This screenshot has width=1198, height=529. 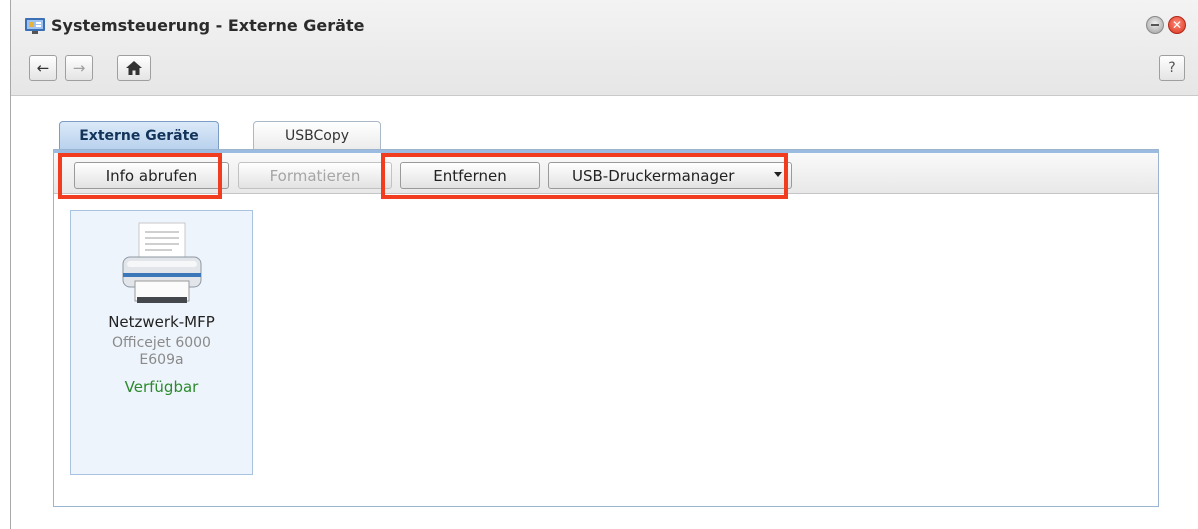 I want to click on remove-button: Entfernen, so click(x=470, y=175).